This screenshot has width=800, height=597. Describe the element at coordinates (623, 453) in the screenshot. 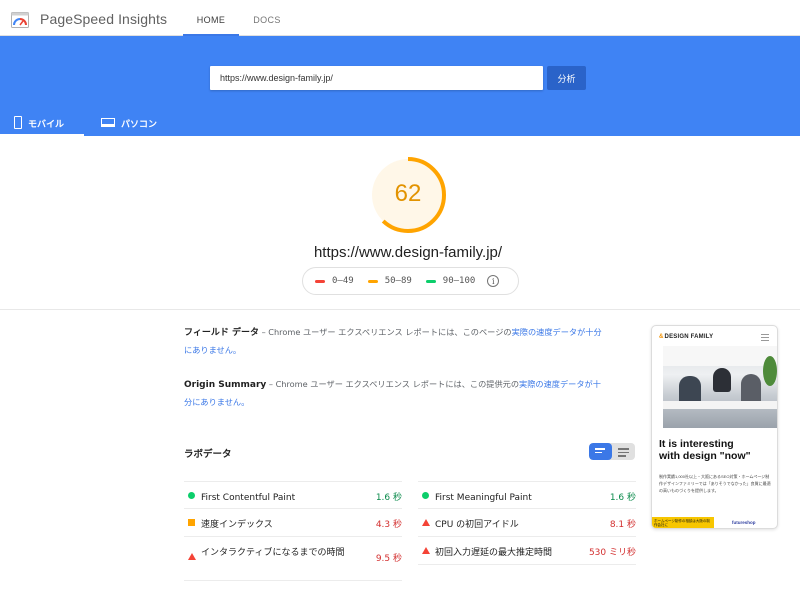

I see `expanded-view-icon` at that location.